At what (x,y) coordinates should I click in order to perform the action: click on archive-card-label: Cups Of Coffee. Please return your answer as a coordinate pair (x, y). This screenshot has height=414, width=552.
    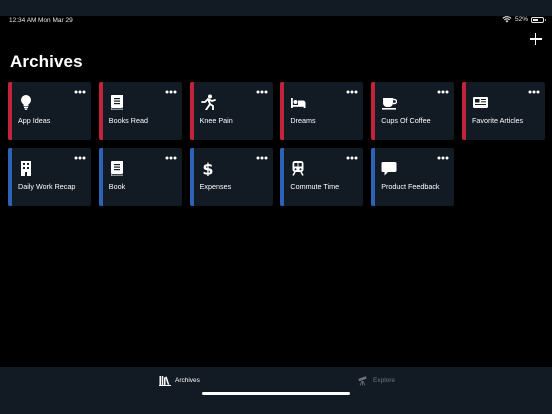
    Looking at the image, I should click on (406, 120).